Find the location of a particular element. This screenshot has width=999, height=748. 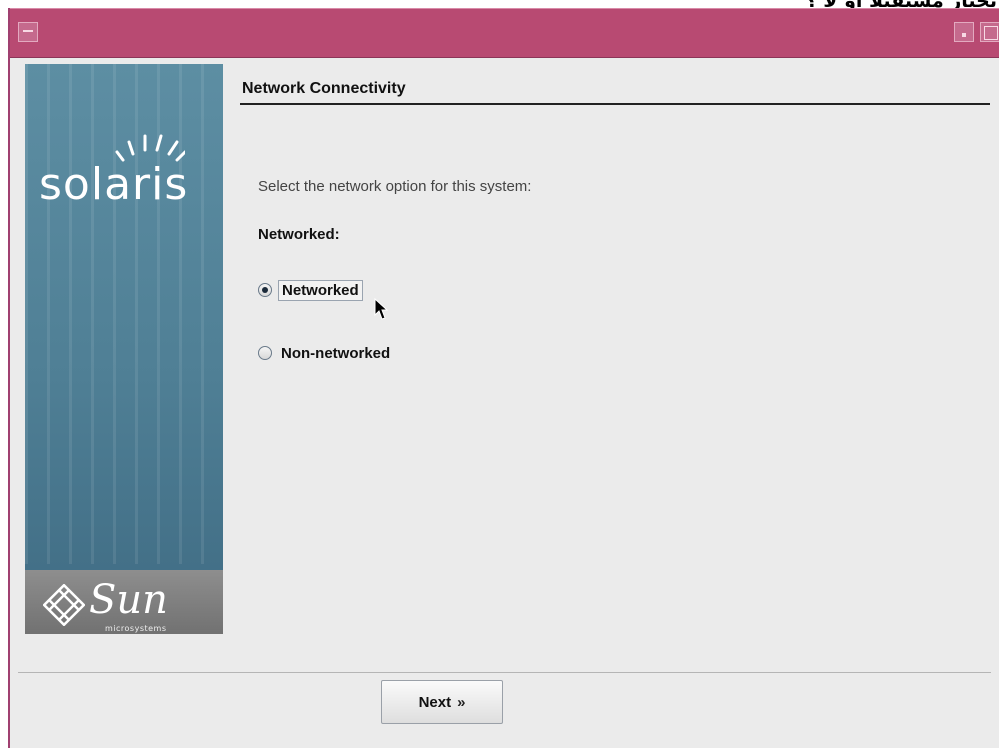

radio-option-networked: Networked is located at coordinates (310, 290).